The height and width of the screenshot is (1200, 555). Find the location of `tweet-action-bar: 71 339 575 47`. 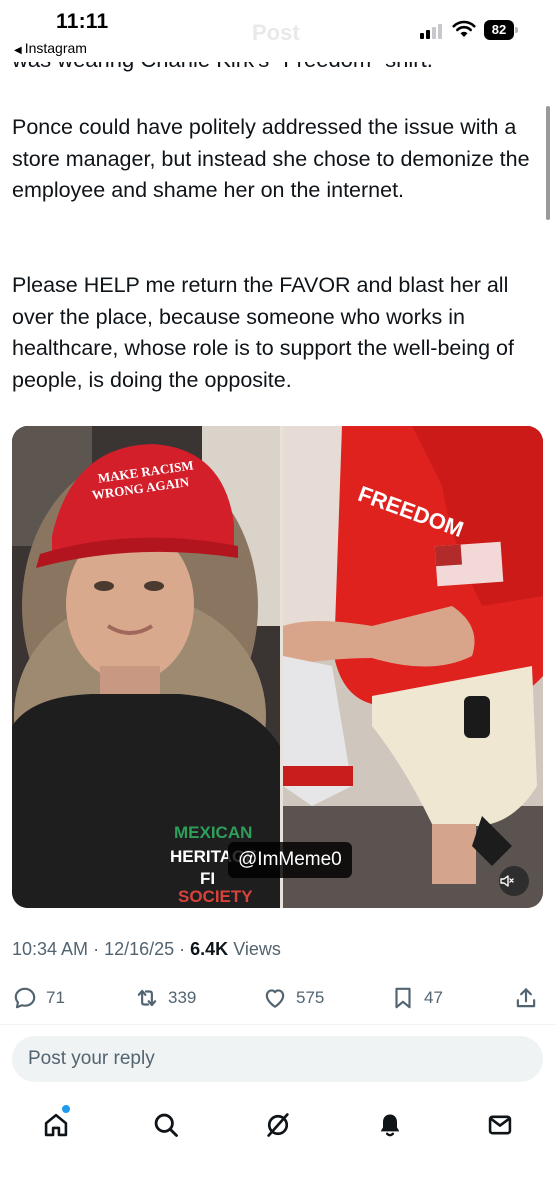

tweet-action-bar: 71 339 575 47 is located at coordinates (277, 998).